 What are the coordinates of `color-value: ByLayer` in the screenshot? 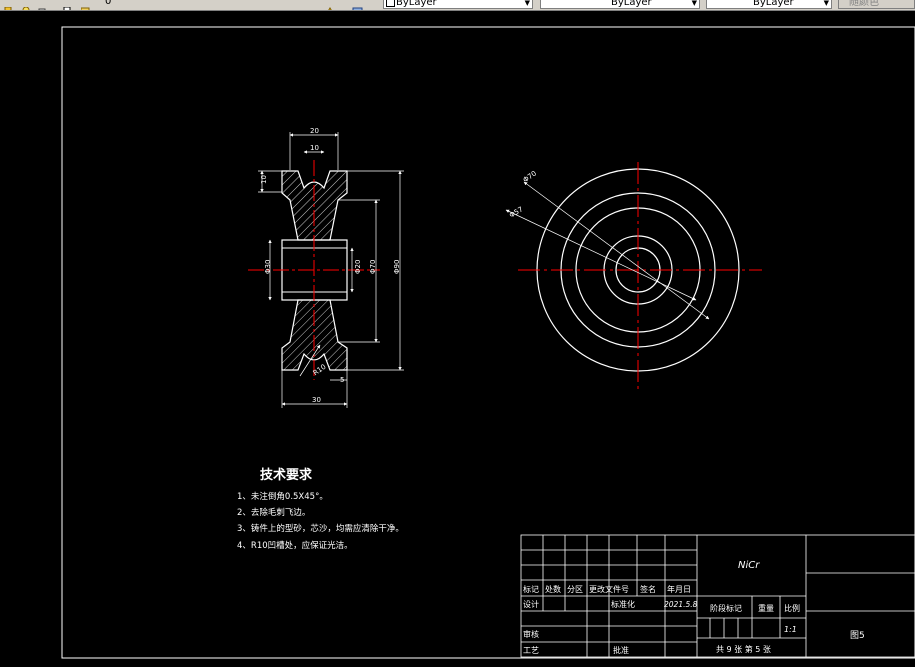 It's located at (416, 4).